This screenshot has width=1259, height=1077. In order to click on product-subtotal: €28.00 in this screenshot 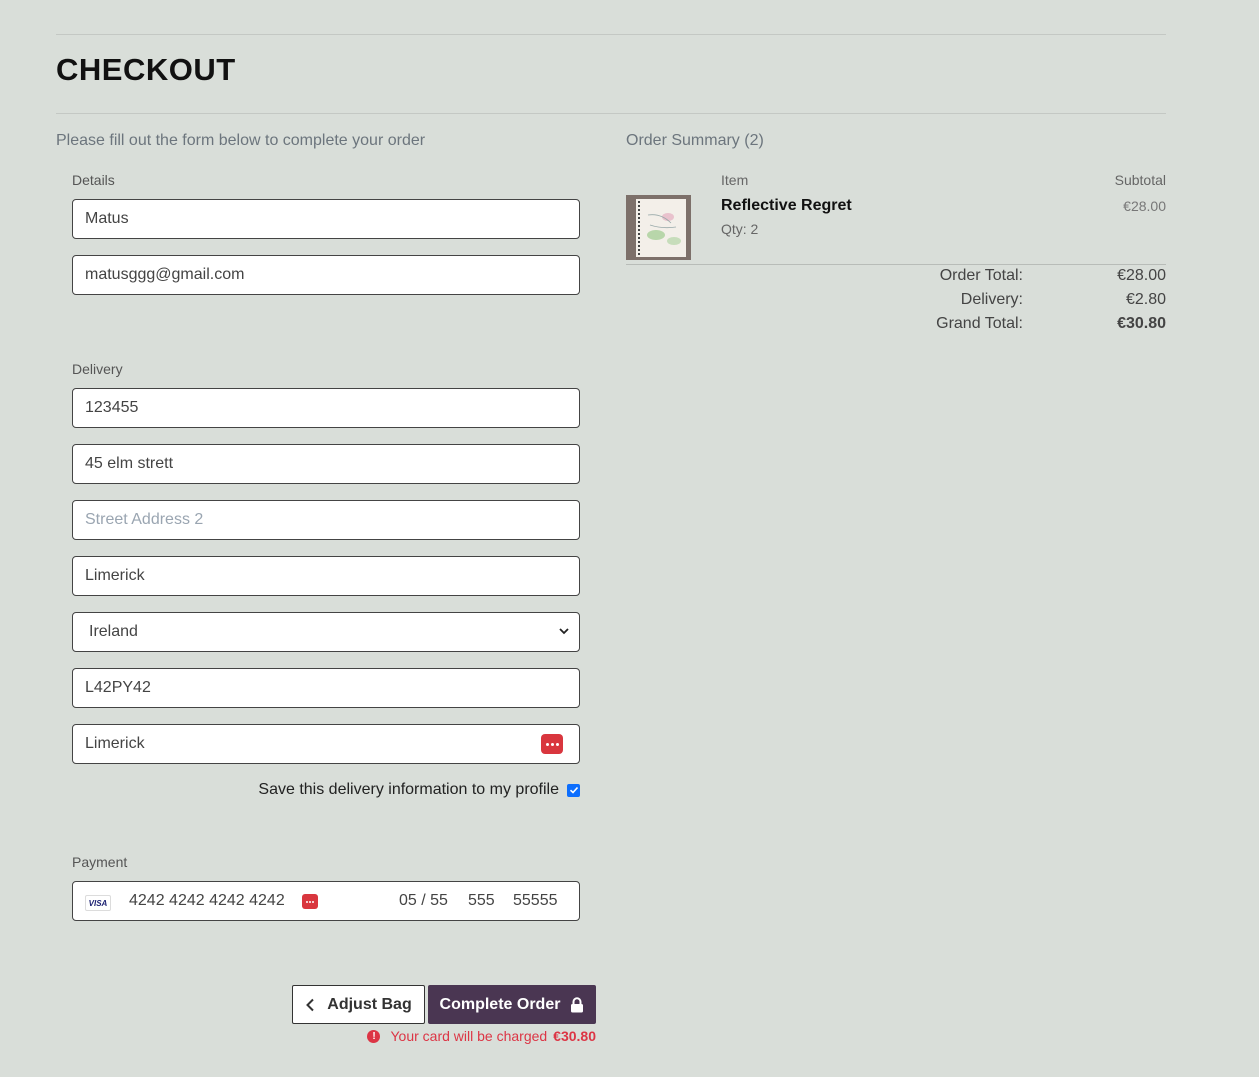, I will do `click(1144, 206)`.